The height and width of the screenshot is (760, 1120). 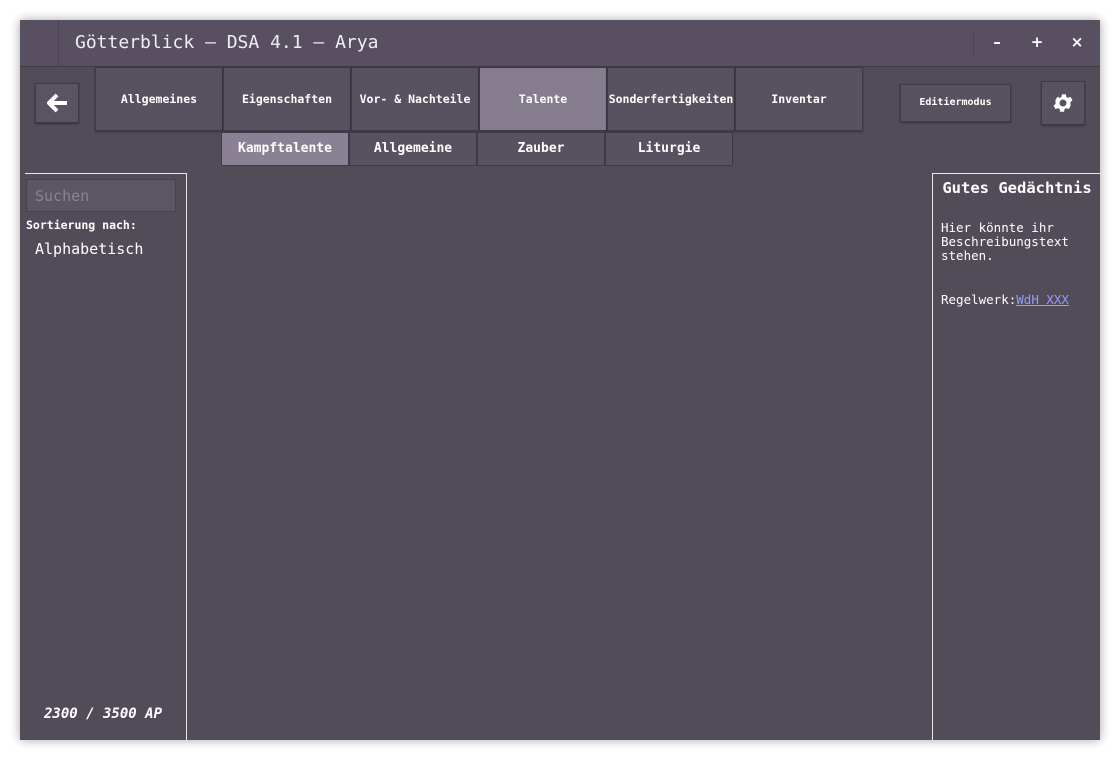 I want to click on title-bar: Götterblick – DSA 4.1 – Arya – + ×, so click(x=560, y=43).